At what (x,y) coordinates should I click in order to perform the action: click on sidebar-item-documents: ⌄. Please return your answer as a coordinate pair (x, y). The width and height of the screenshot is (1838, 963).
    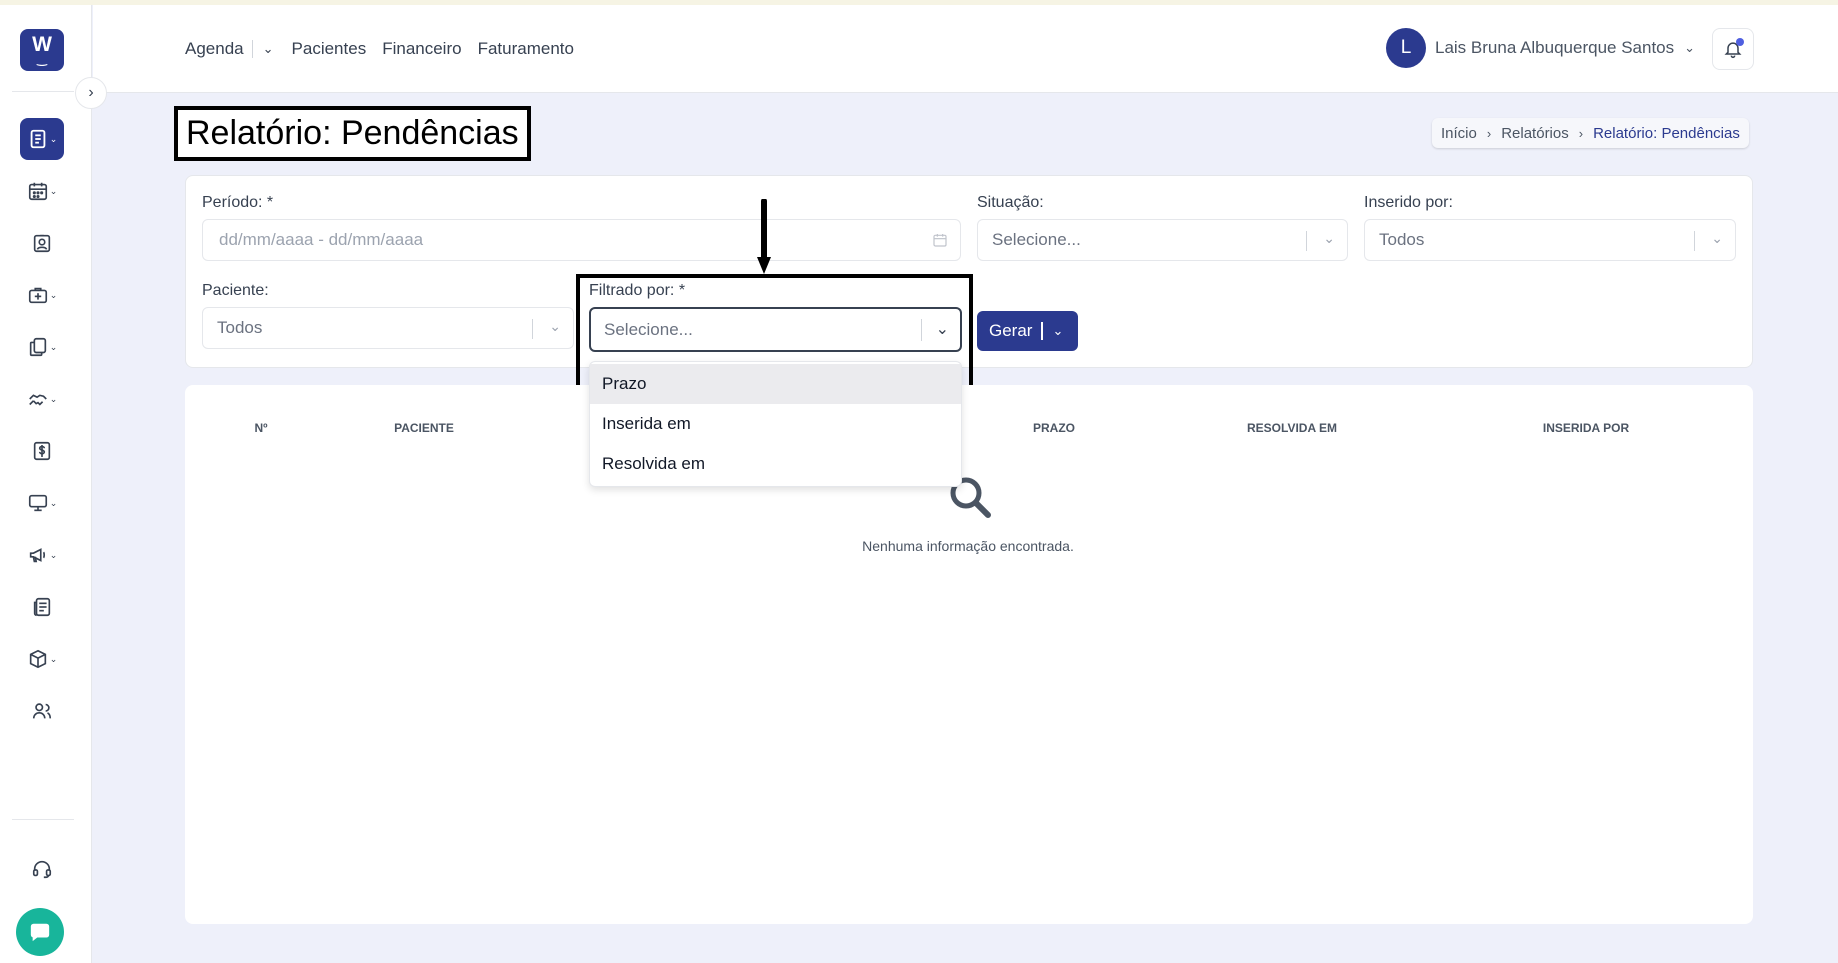
    Looking at the image, I should click on (42, 347).